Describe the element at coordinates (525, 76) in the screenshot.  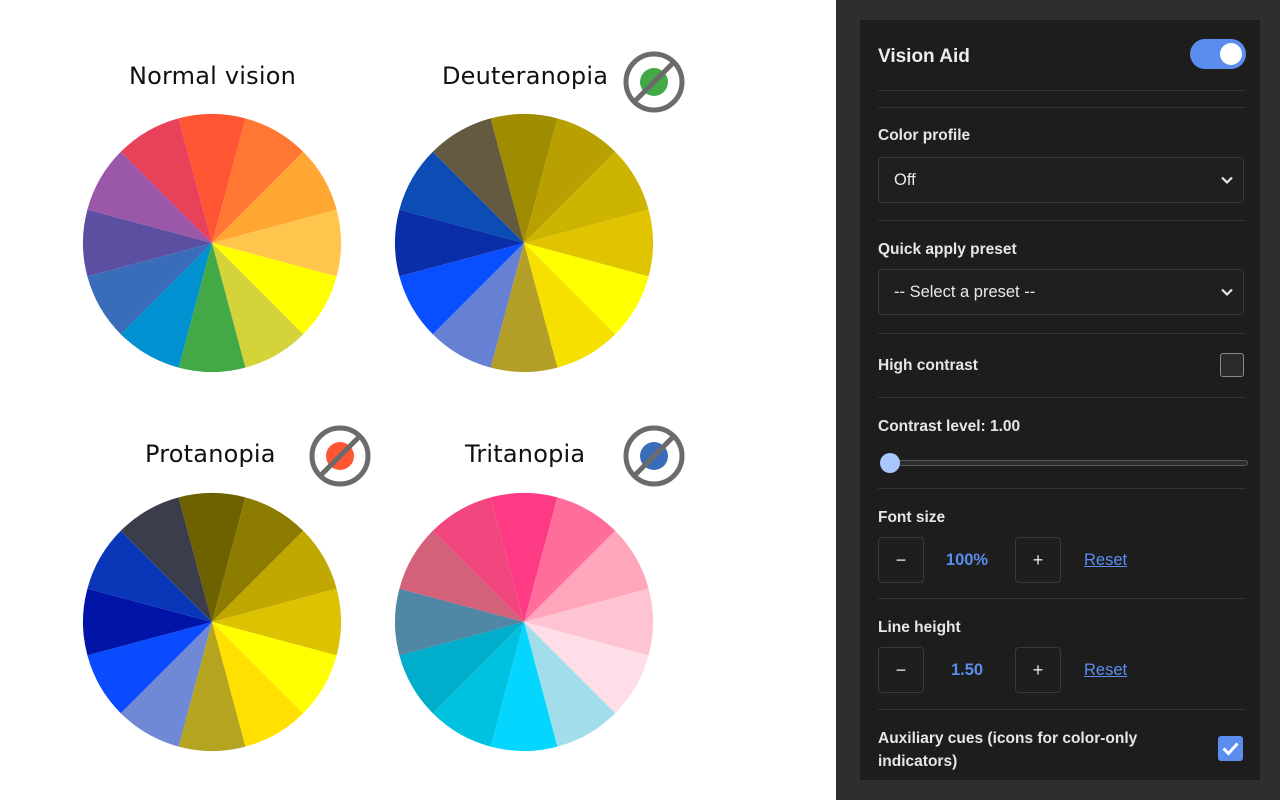
I see `wheel-title-deuteranopia: Deuteranopia` at that location.